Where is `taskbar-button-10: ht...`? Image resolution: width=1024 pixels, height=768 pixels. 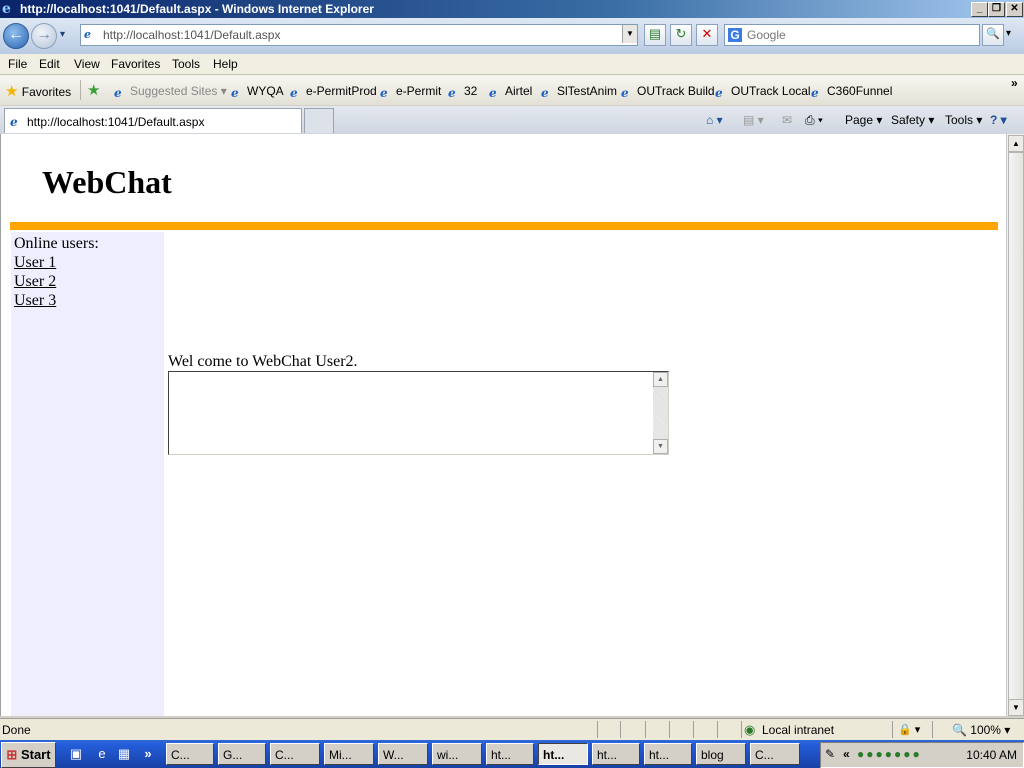
taskbar-button-10: ht... is located at coordinates (668, 754).